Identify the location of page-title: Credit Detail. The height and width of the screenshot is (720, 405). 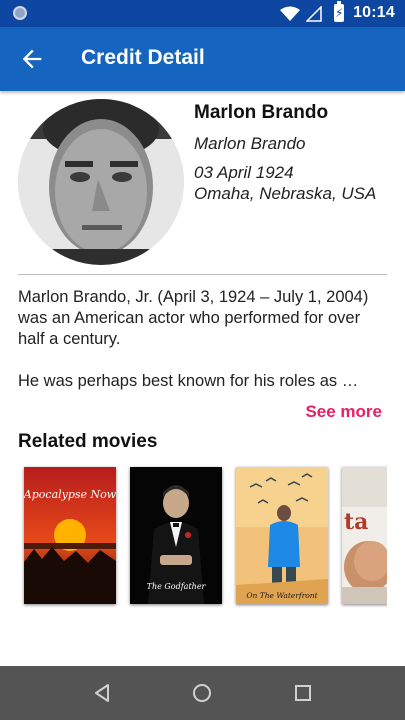
(143, 57).